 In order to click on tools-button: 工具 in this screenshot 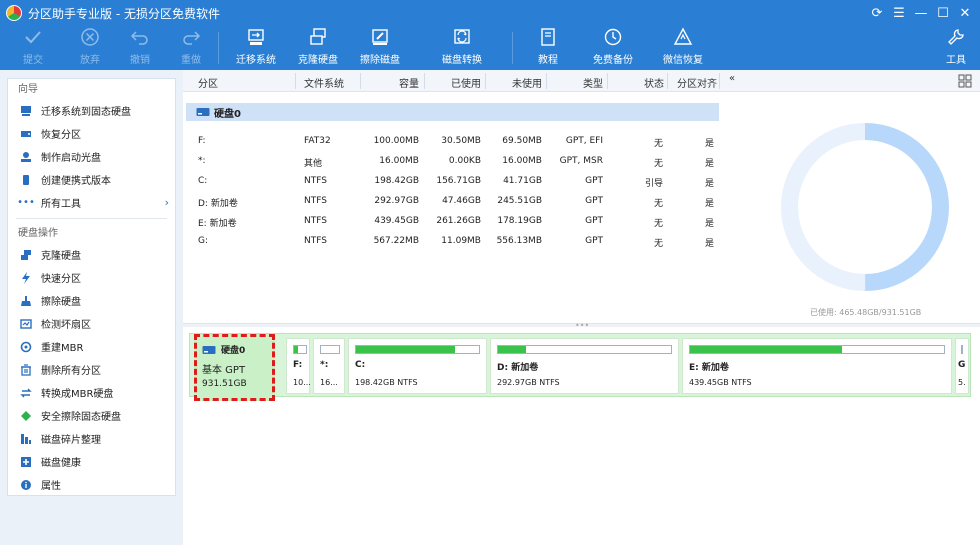, I will do `click(956, 48)`.